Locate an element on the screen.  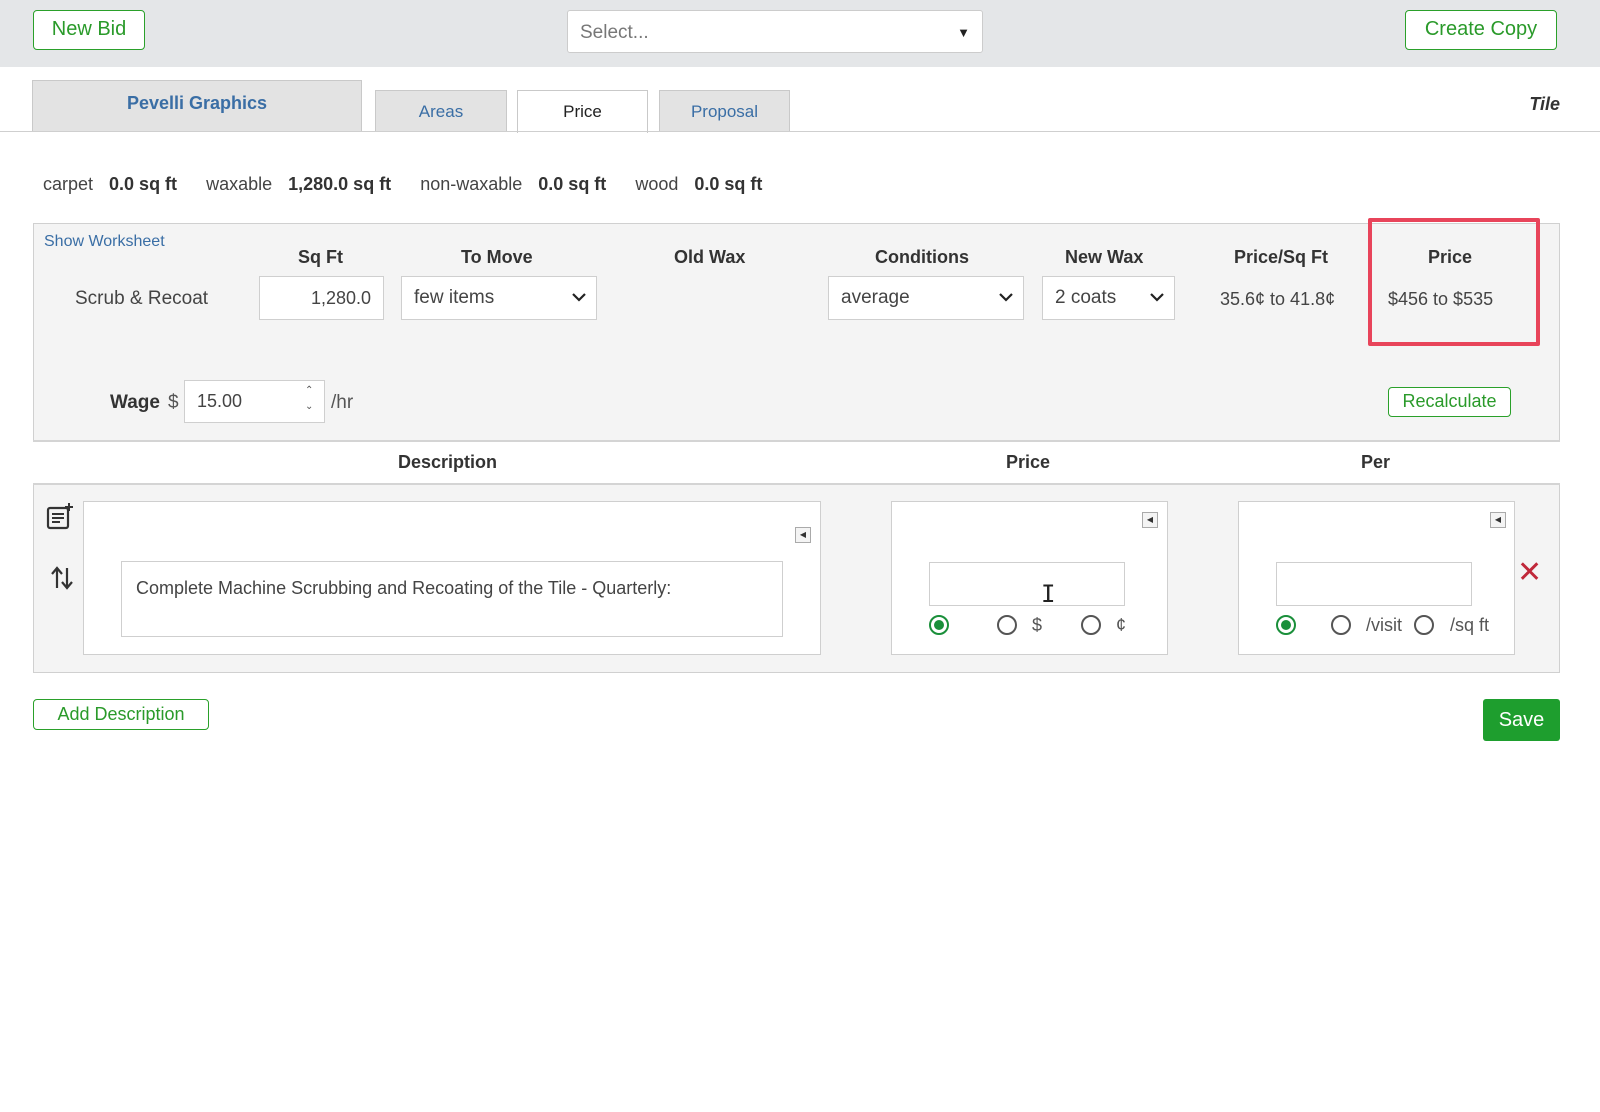
column-header-per: Per is located at coordinates (1376, 462).